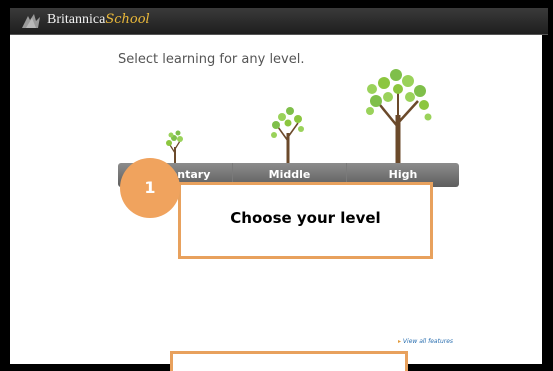  I want to click on brand-name: Britannica, so click(76, 19).